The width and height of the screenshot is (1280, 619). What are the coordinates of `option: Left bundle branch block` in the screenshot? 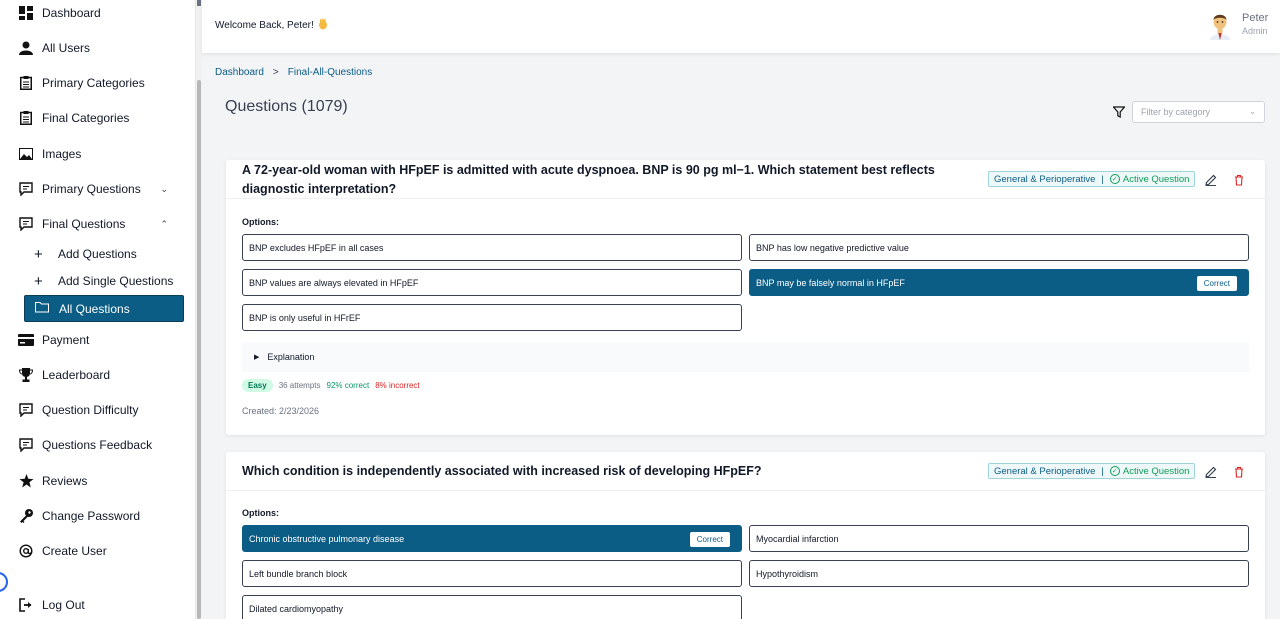 It's located at (492, 573).